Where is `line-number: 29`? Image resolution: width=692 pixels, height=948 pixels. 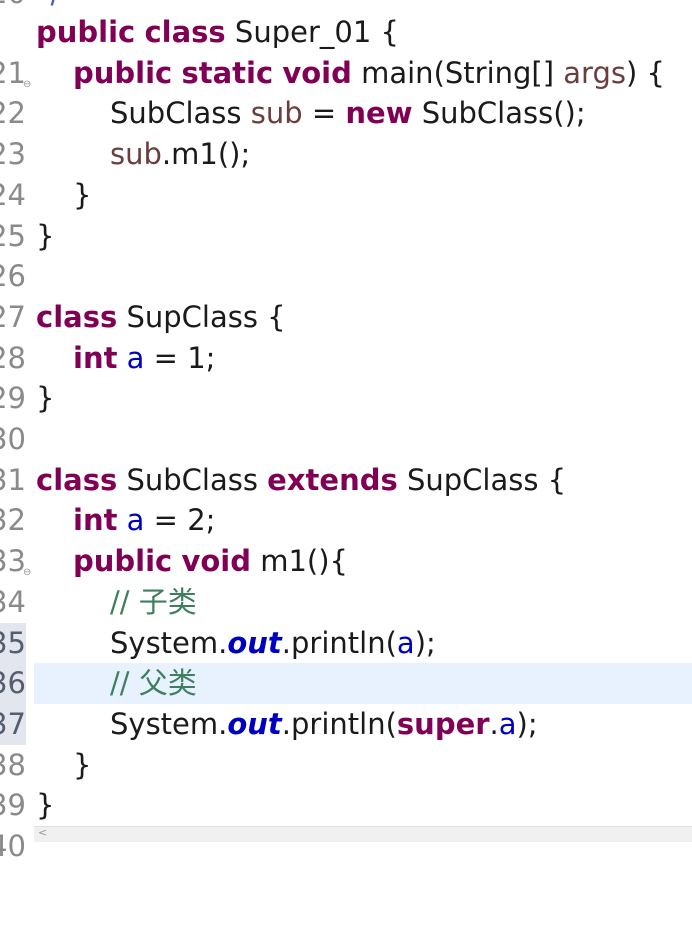
line-number: 29 is located at coordinates (13, 398).